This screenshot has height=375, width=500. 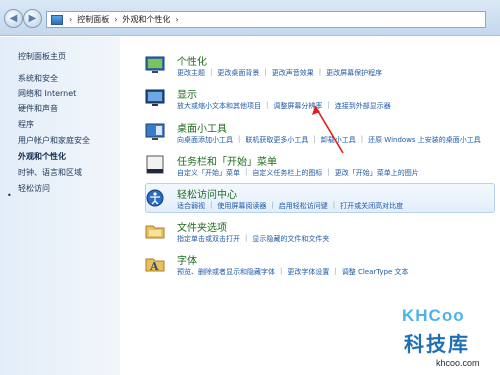 What do you see at coordinates (38, 108) in the screenshot?
I see `sidebar-item-hardware-sound: 硬件和声音` at bounding box center [38, 108].